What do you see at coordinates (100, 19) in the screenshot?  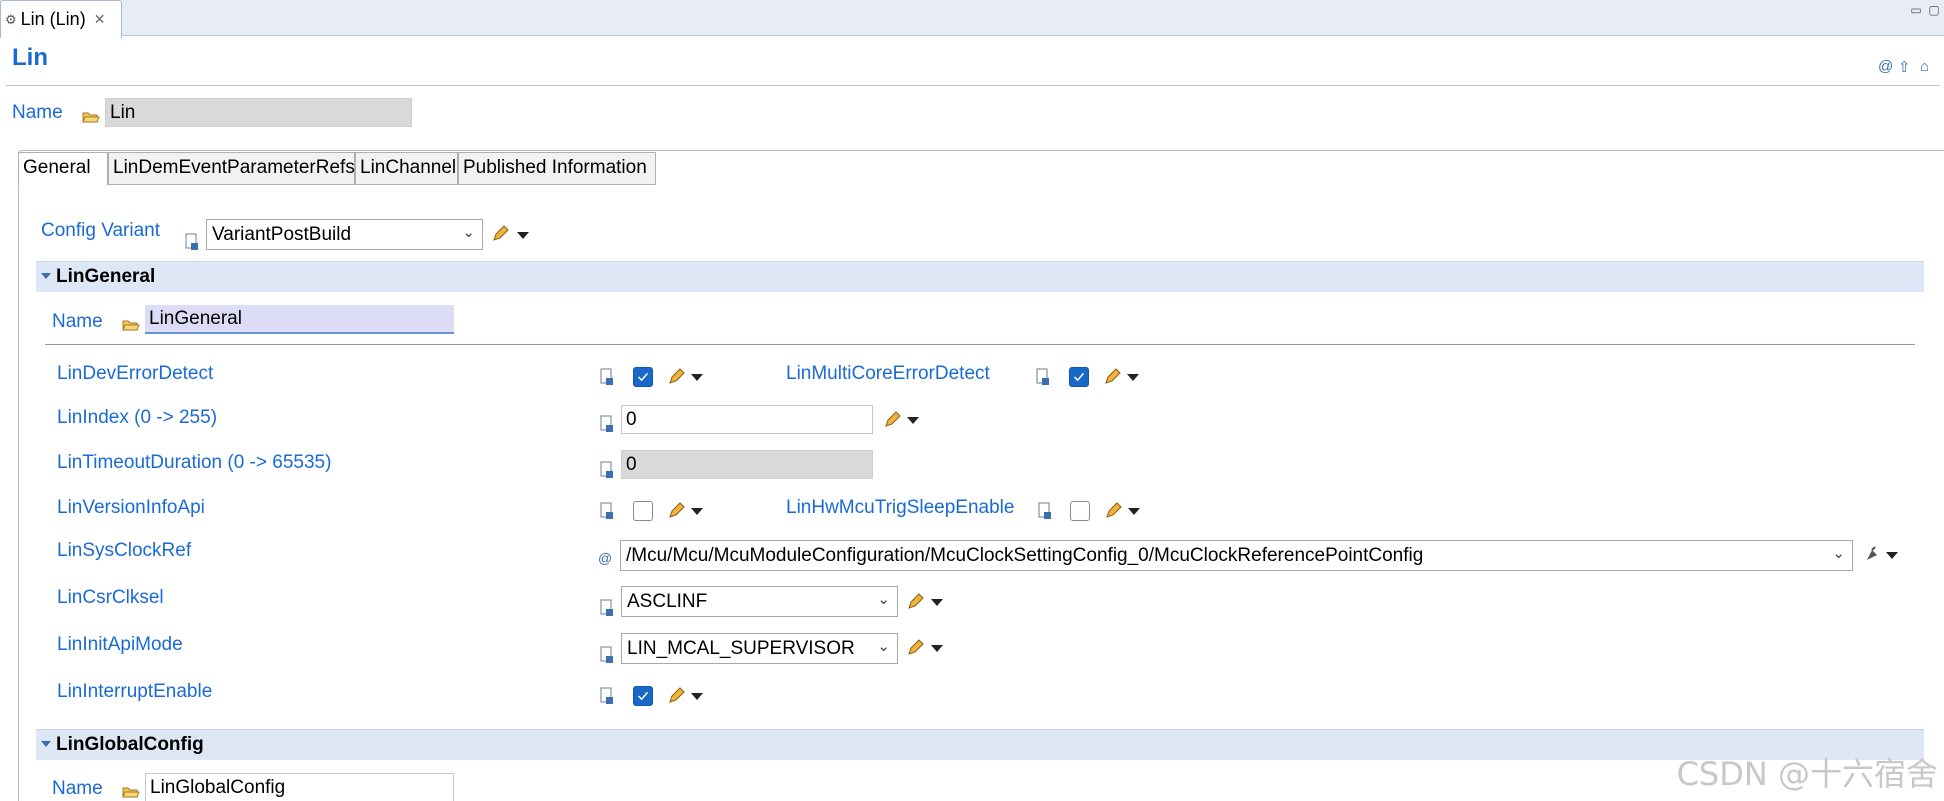 I see `close-icon: ✕` at bounding box center [100, 19].